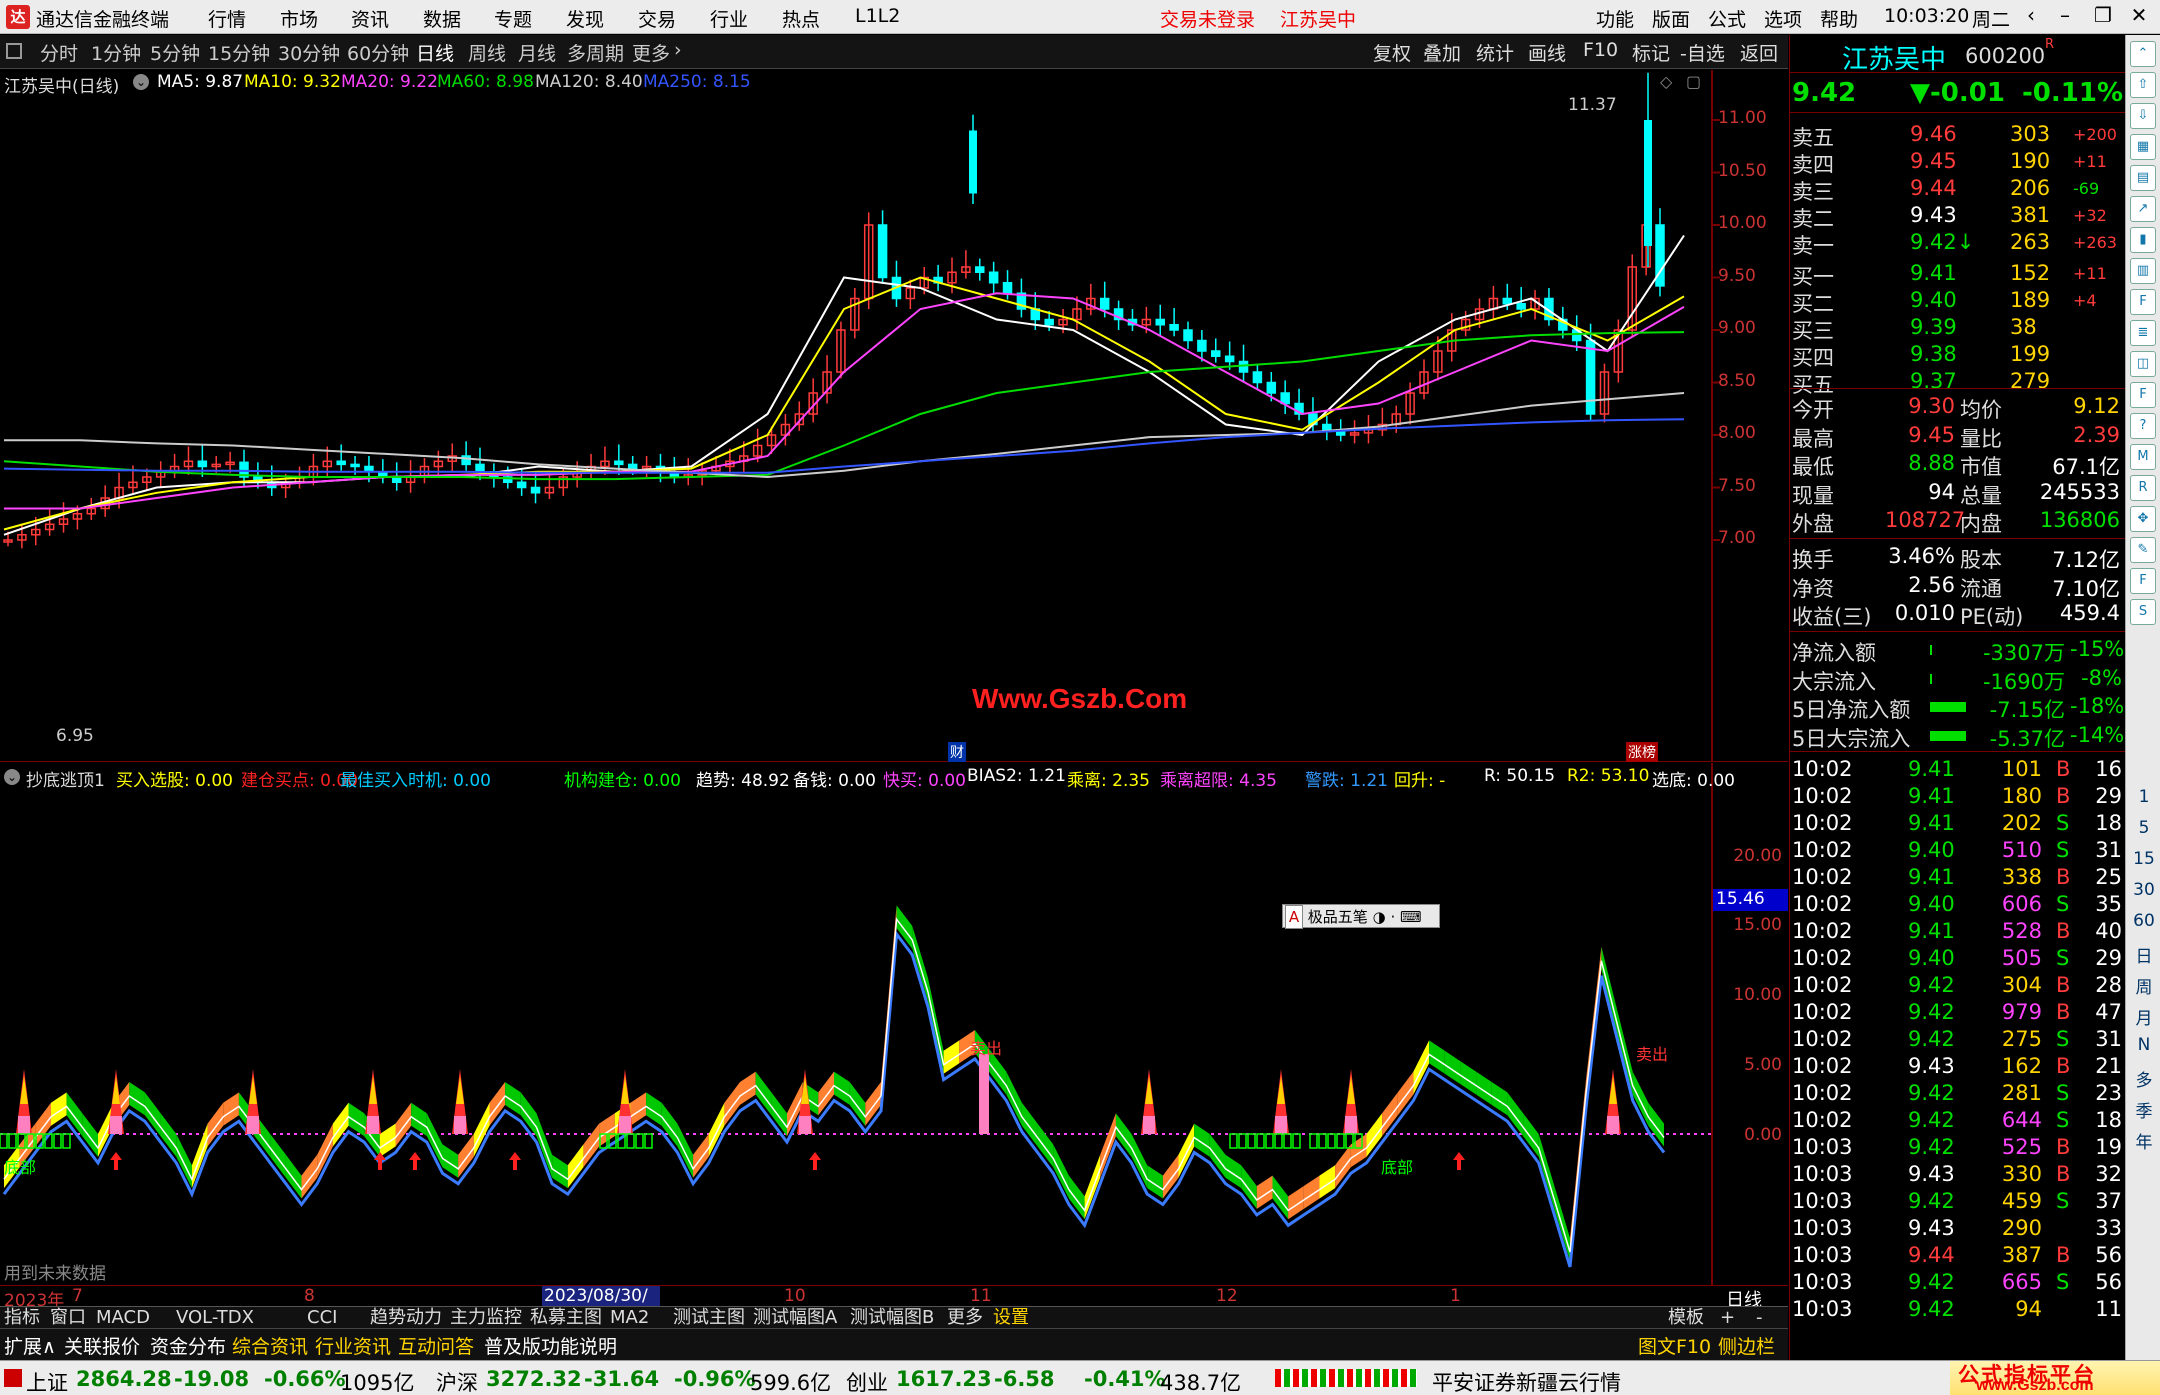 This screenshot has height=1395, width=2160. Describe the element at coordinates (1379, 917) in the screenshot. I see `ime-moon-icon: ◑` at that location.